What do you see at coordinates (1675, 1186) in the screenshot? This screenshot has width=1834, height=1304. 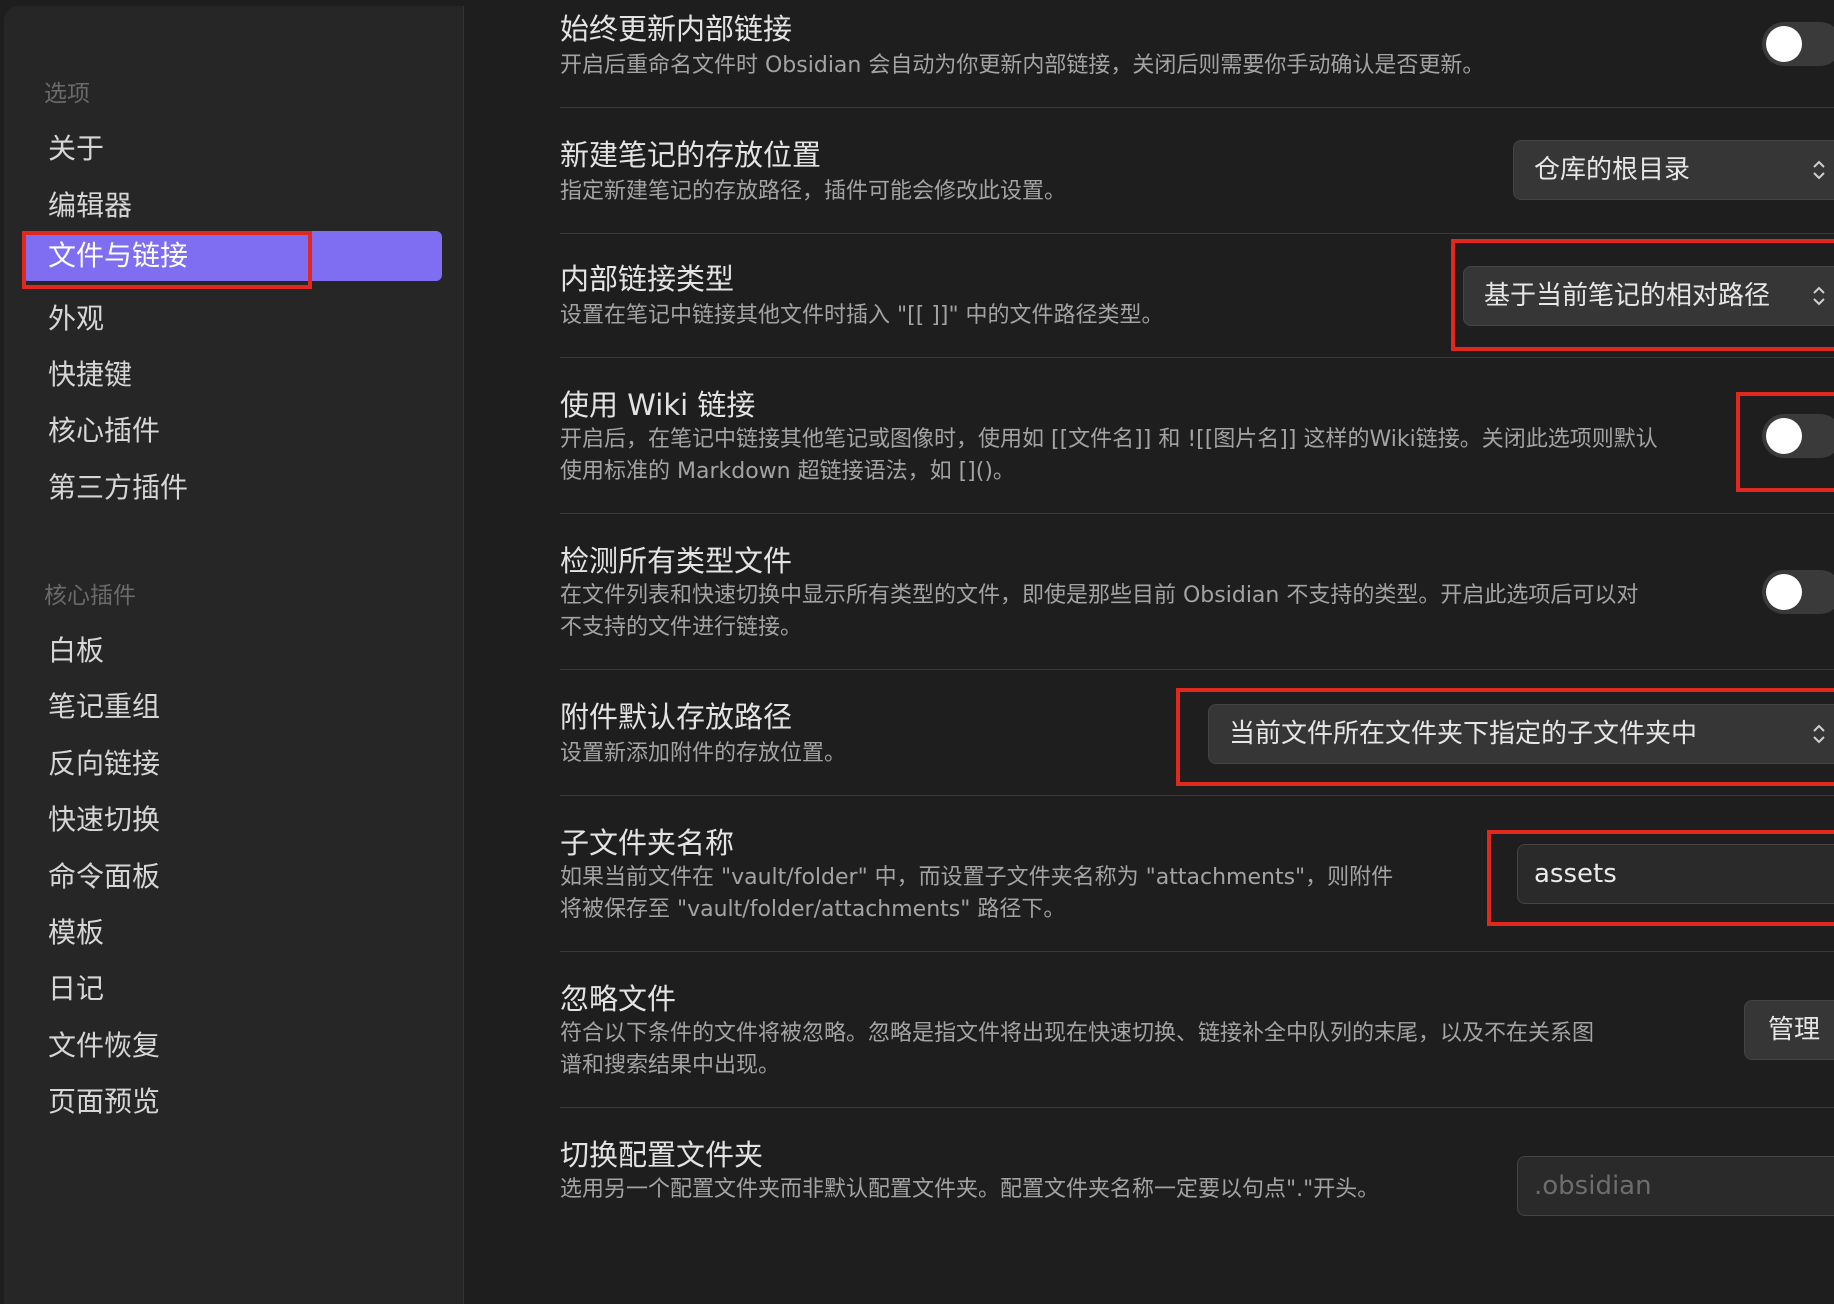 I see `config-folder-input: .obsidian` at bounding box center [1675, 1186].